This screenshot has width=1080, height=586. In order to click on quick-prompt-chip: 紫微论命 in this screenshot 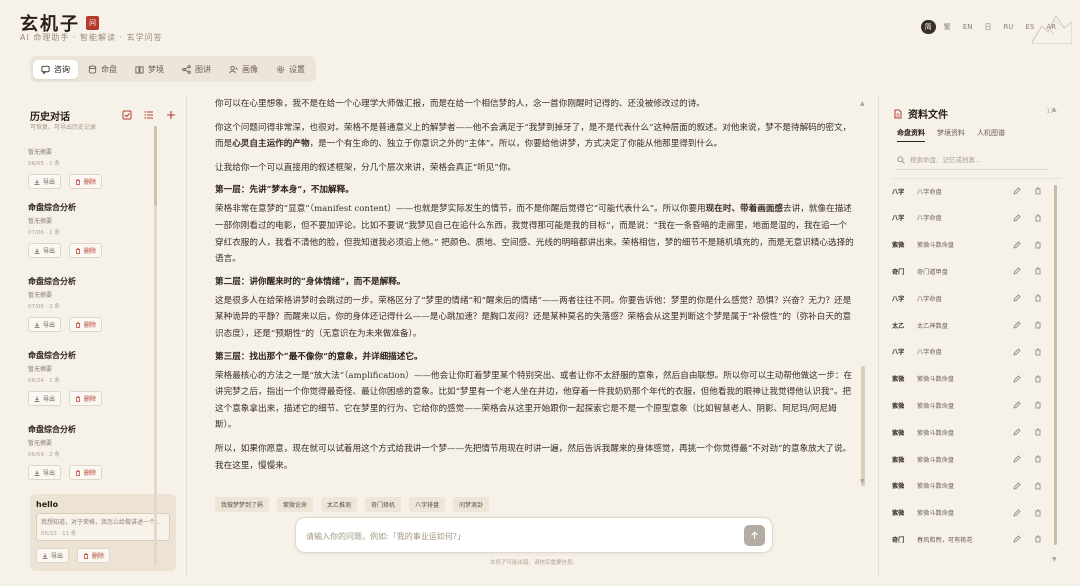, I will do `click(295, 504)`.